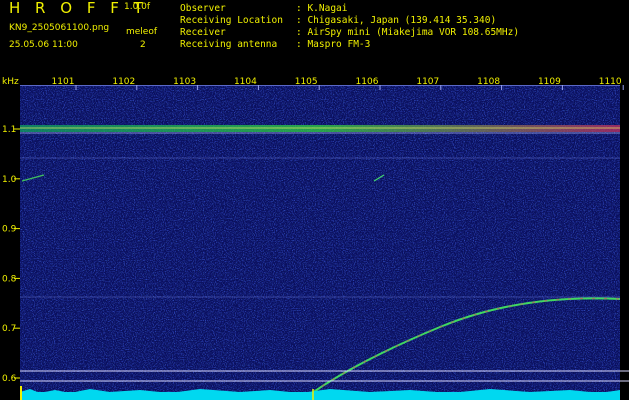 This screenshot has height=400, width=629. I want to click on frequency-axis: 1.1 1.0 0.9 0.8 0.7 0.6, so click(11, 254).